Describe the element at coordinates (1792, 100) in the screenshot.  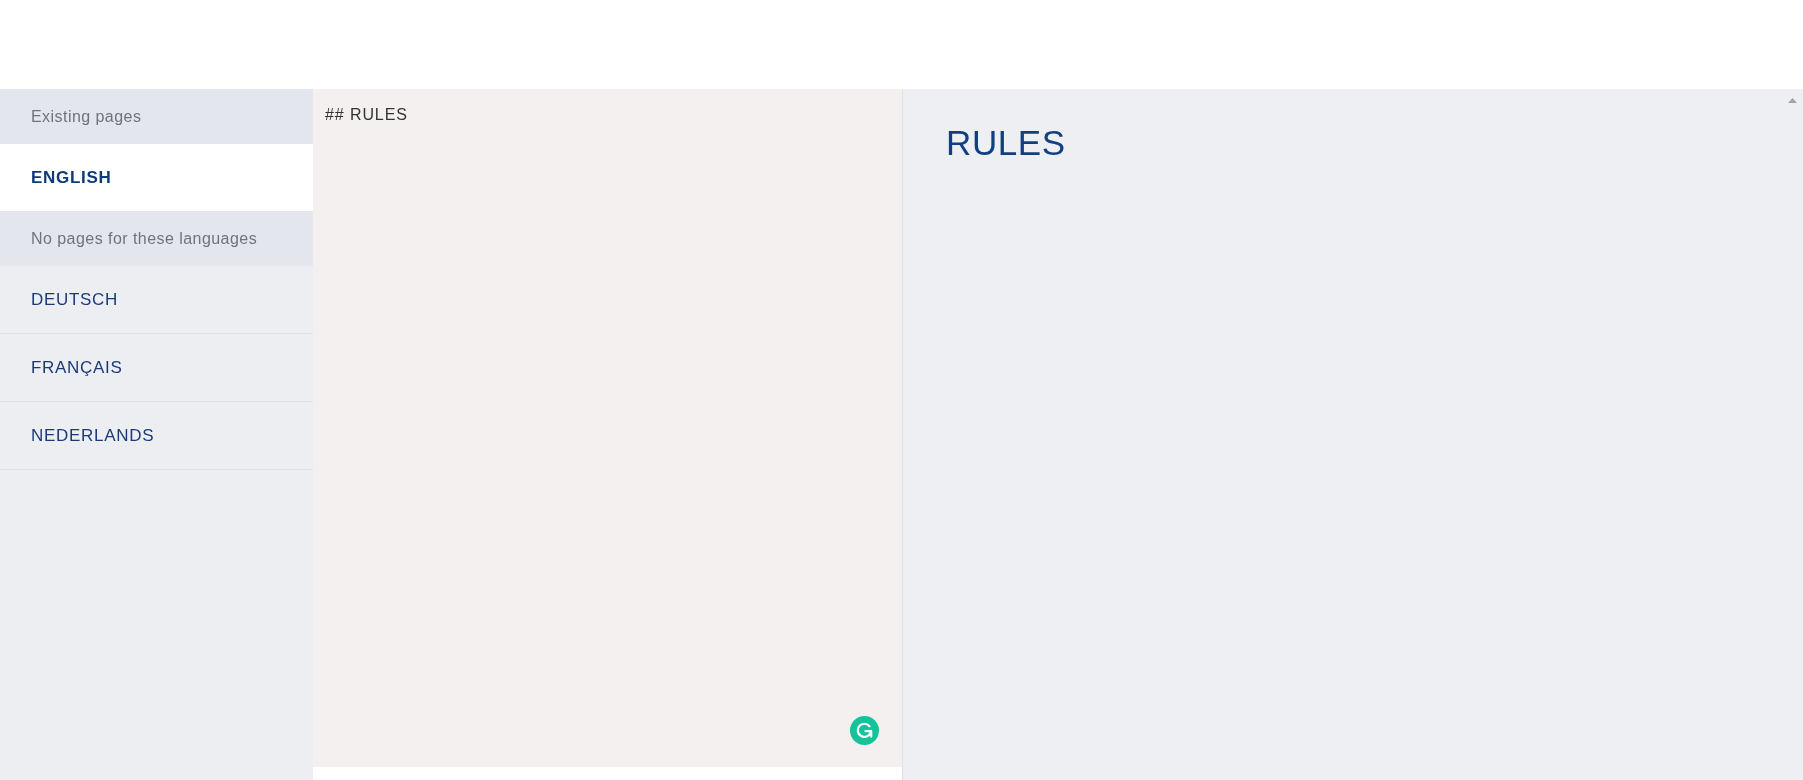
I see `scroll-up-arrow-icon` at that location.